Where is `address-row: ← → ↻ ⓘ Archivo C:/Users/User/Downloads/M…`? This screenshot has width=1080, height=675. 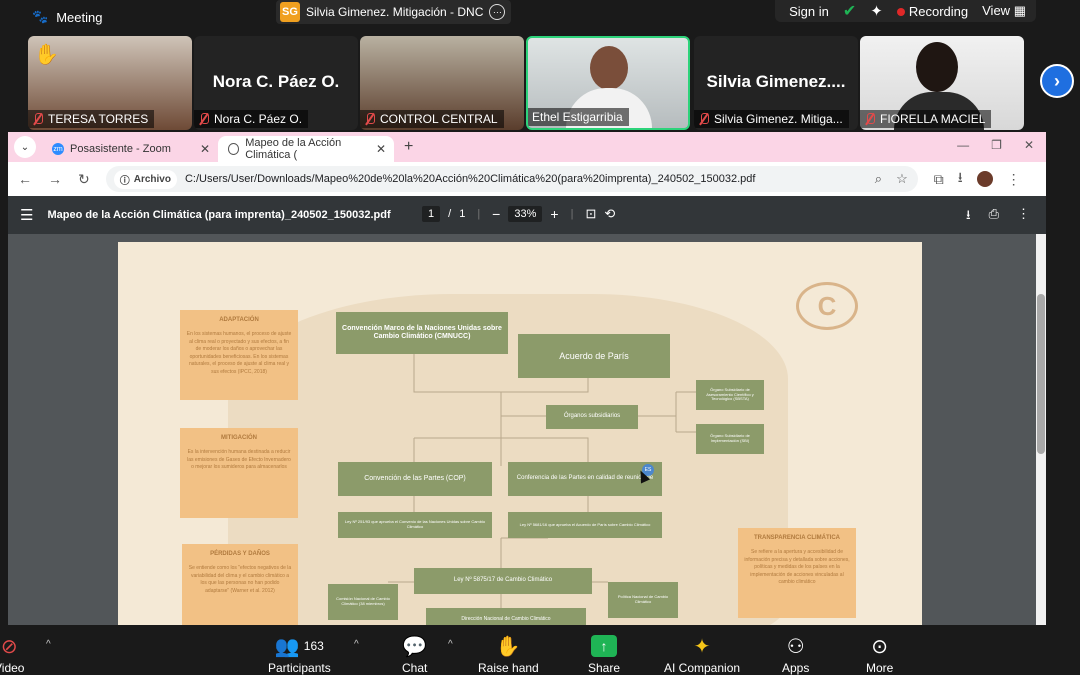
address-row: ← → ↻ ⓘ Archivo C:/Users/User/Downloads/M… is located at coordinates (527, 179).